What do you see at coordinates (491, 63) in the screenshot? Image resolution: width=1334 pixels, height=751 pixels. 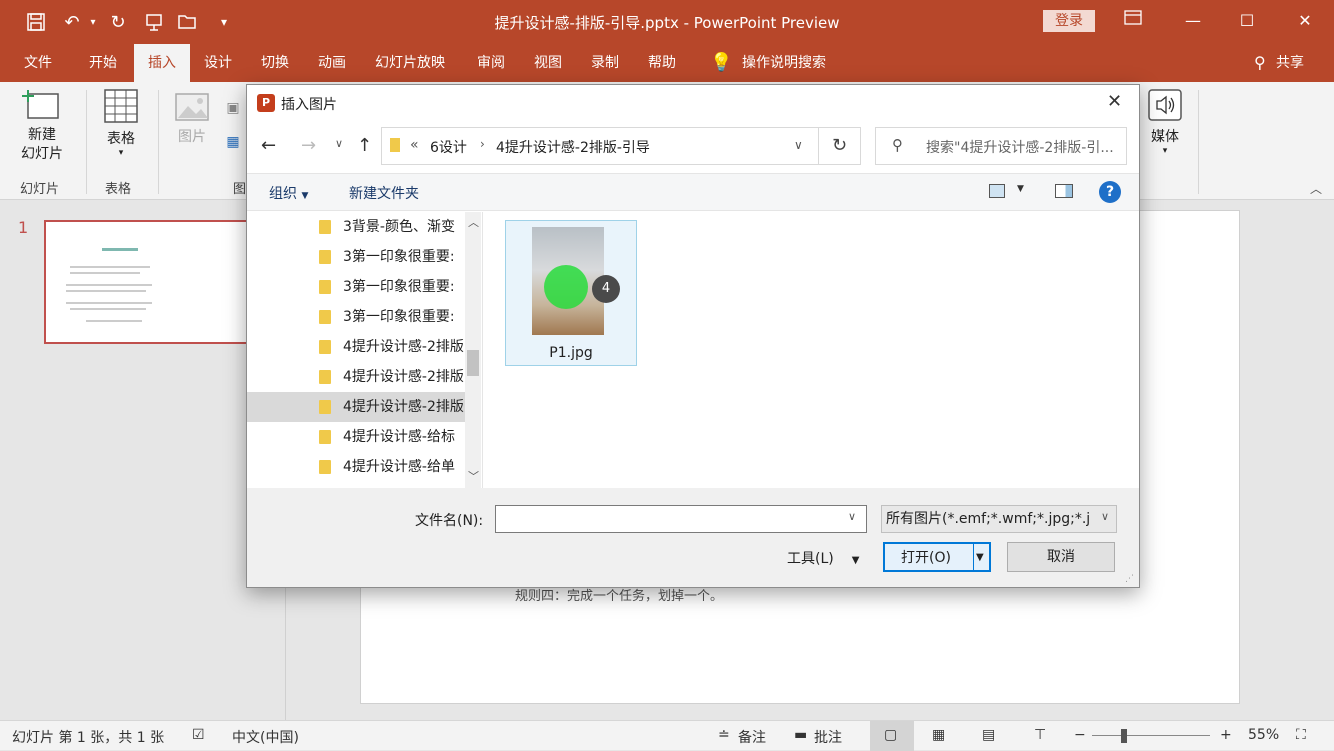 I see `tab-review: 审阅` at bounding box center [491, 63].